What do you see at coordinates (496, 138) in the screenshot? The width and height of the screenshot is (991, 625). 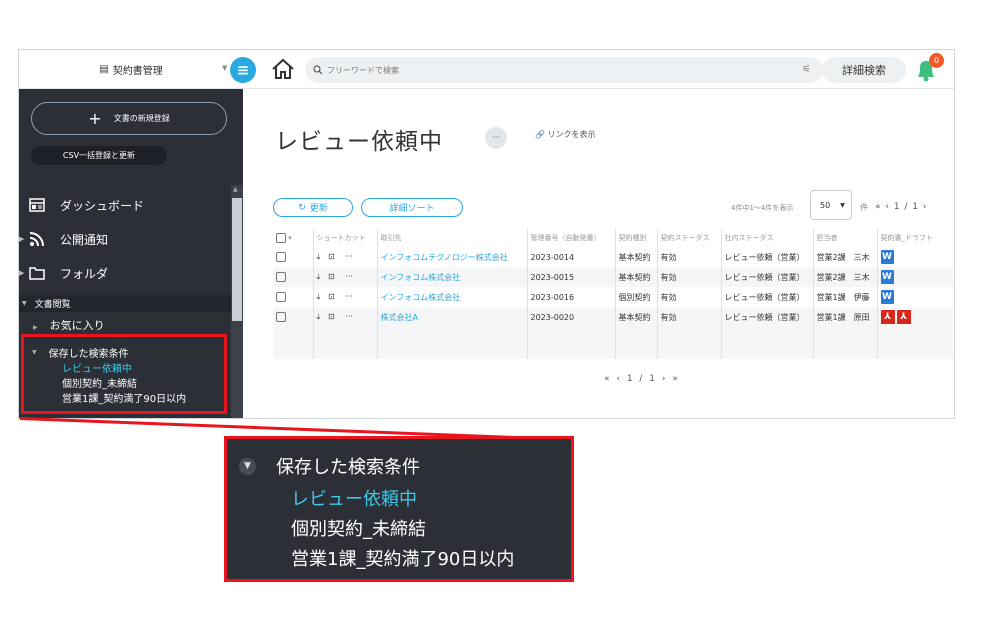 I see `more-options-button: ···` at bounding box center [496, 138].